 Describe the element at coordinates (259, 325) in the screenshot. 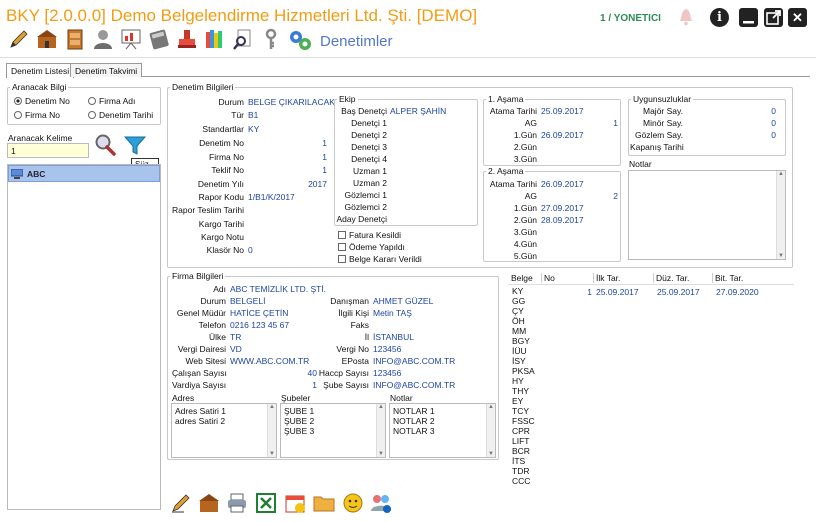

I see `telefon-value: 0216 123 45 67` at that location.